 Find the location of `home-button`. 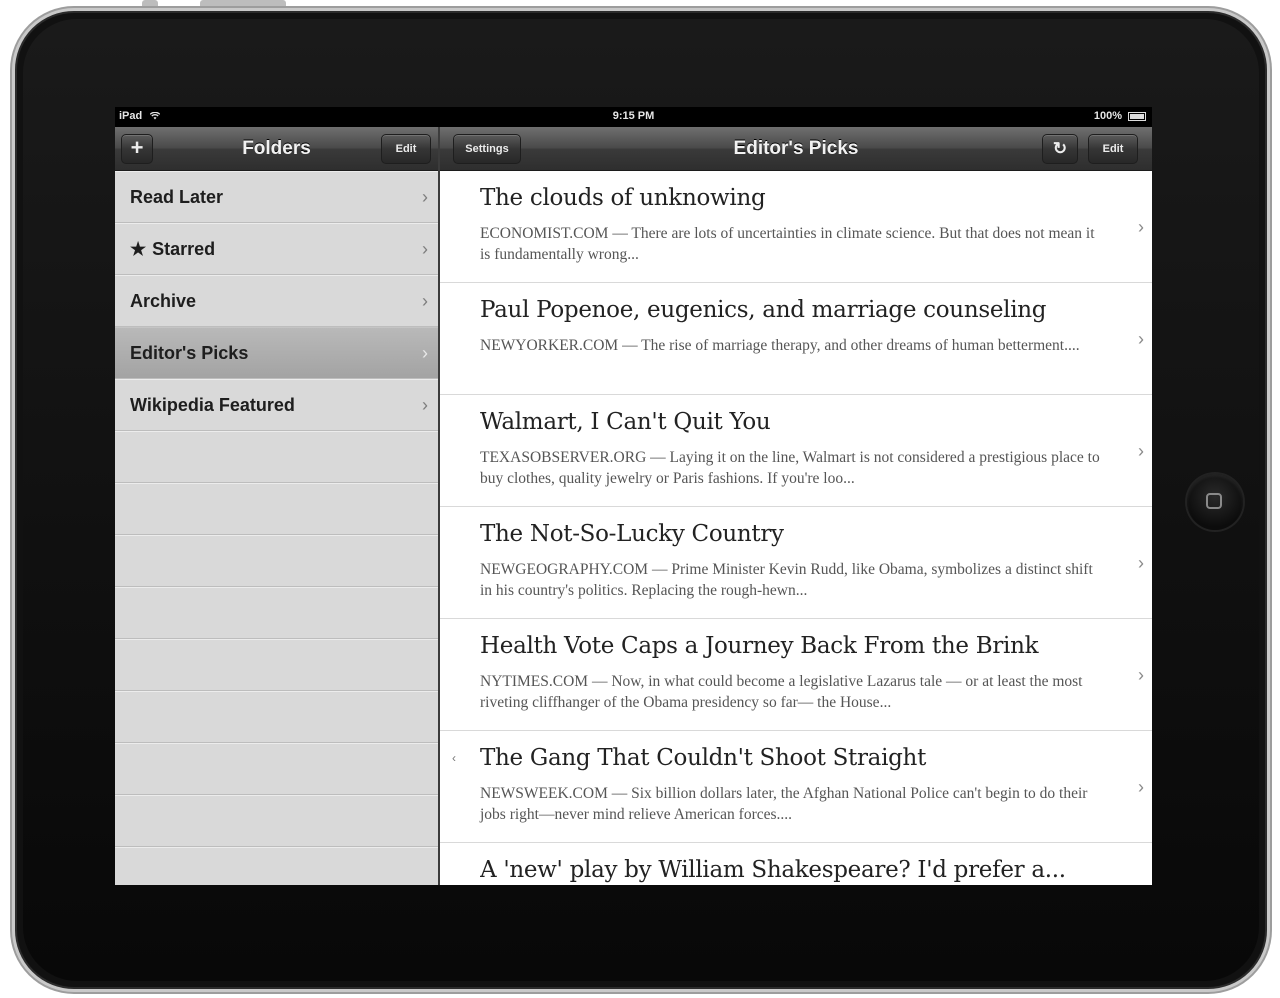

home-button is located at coordinates (1215, 502).